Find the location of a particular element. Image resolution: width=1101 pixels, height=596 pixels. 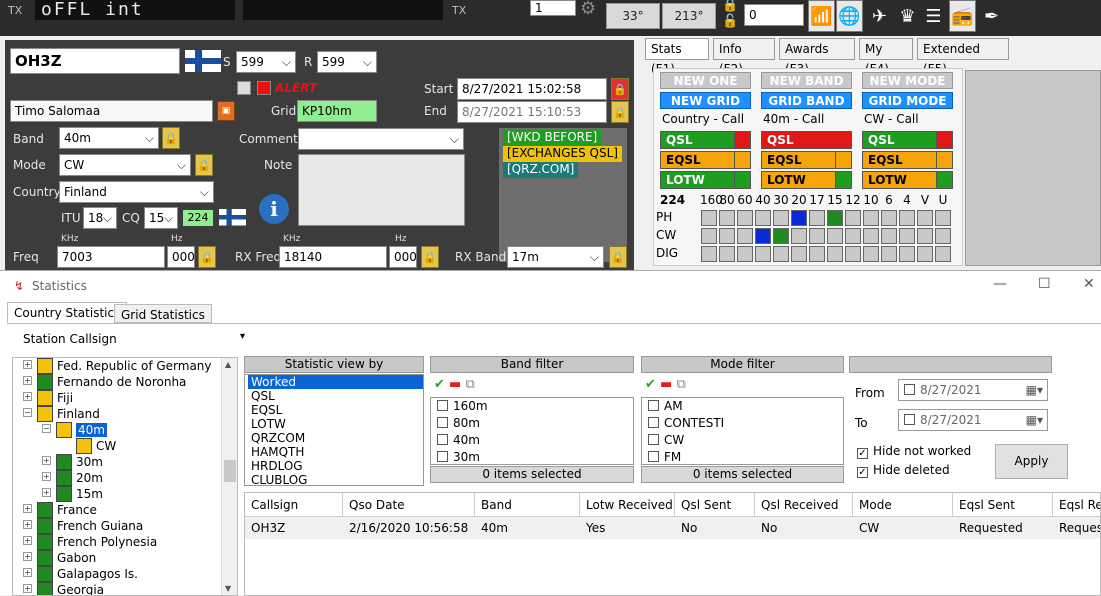

list-item: QRZCOM is located at coordinates (335, 438).